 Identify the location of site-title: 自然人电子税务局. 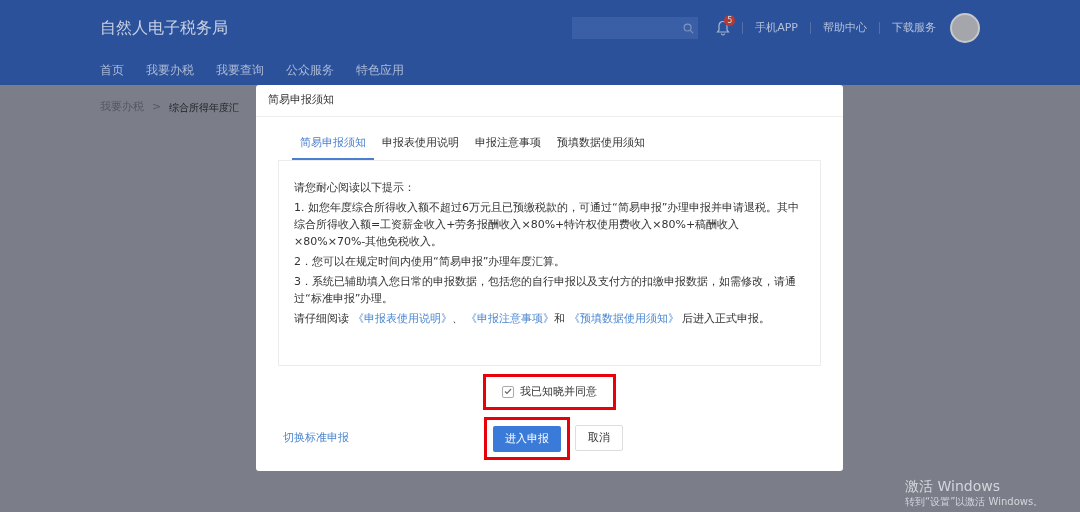
(164, 28).